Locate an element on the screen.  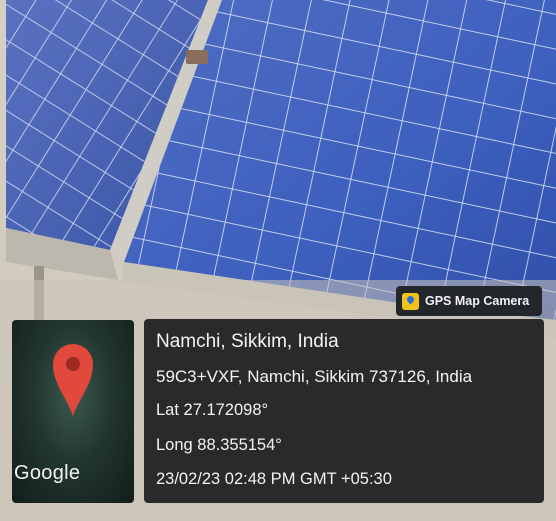
address: 59C3+VXF, Namchi, Sikkim 737126, India is located at coordinates (314, 376).